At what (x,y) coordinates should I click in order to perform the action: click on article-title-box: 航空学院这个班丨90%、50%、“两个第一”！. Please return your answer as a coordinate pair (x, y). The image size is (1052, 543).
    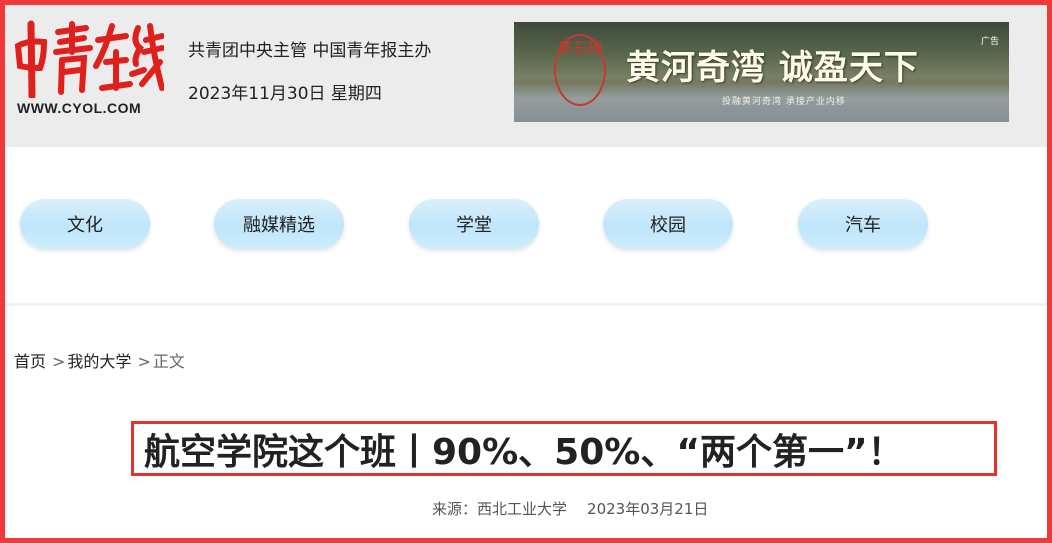
    Looking at the image, I should click on (564, 448).